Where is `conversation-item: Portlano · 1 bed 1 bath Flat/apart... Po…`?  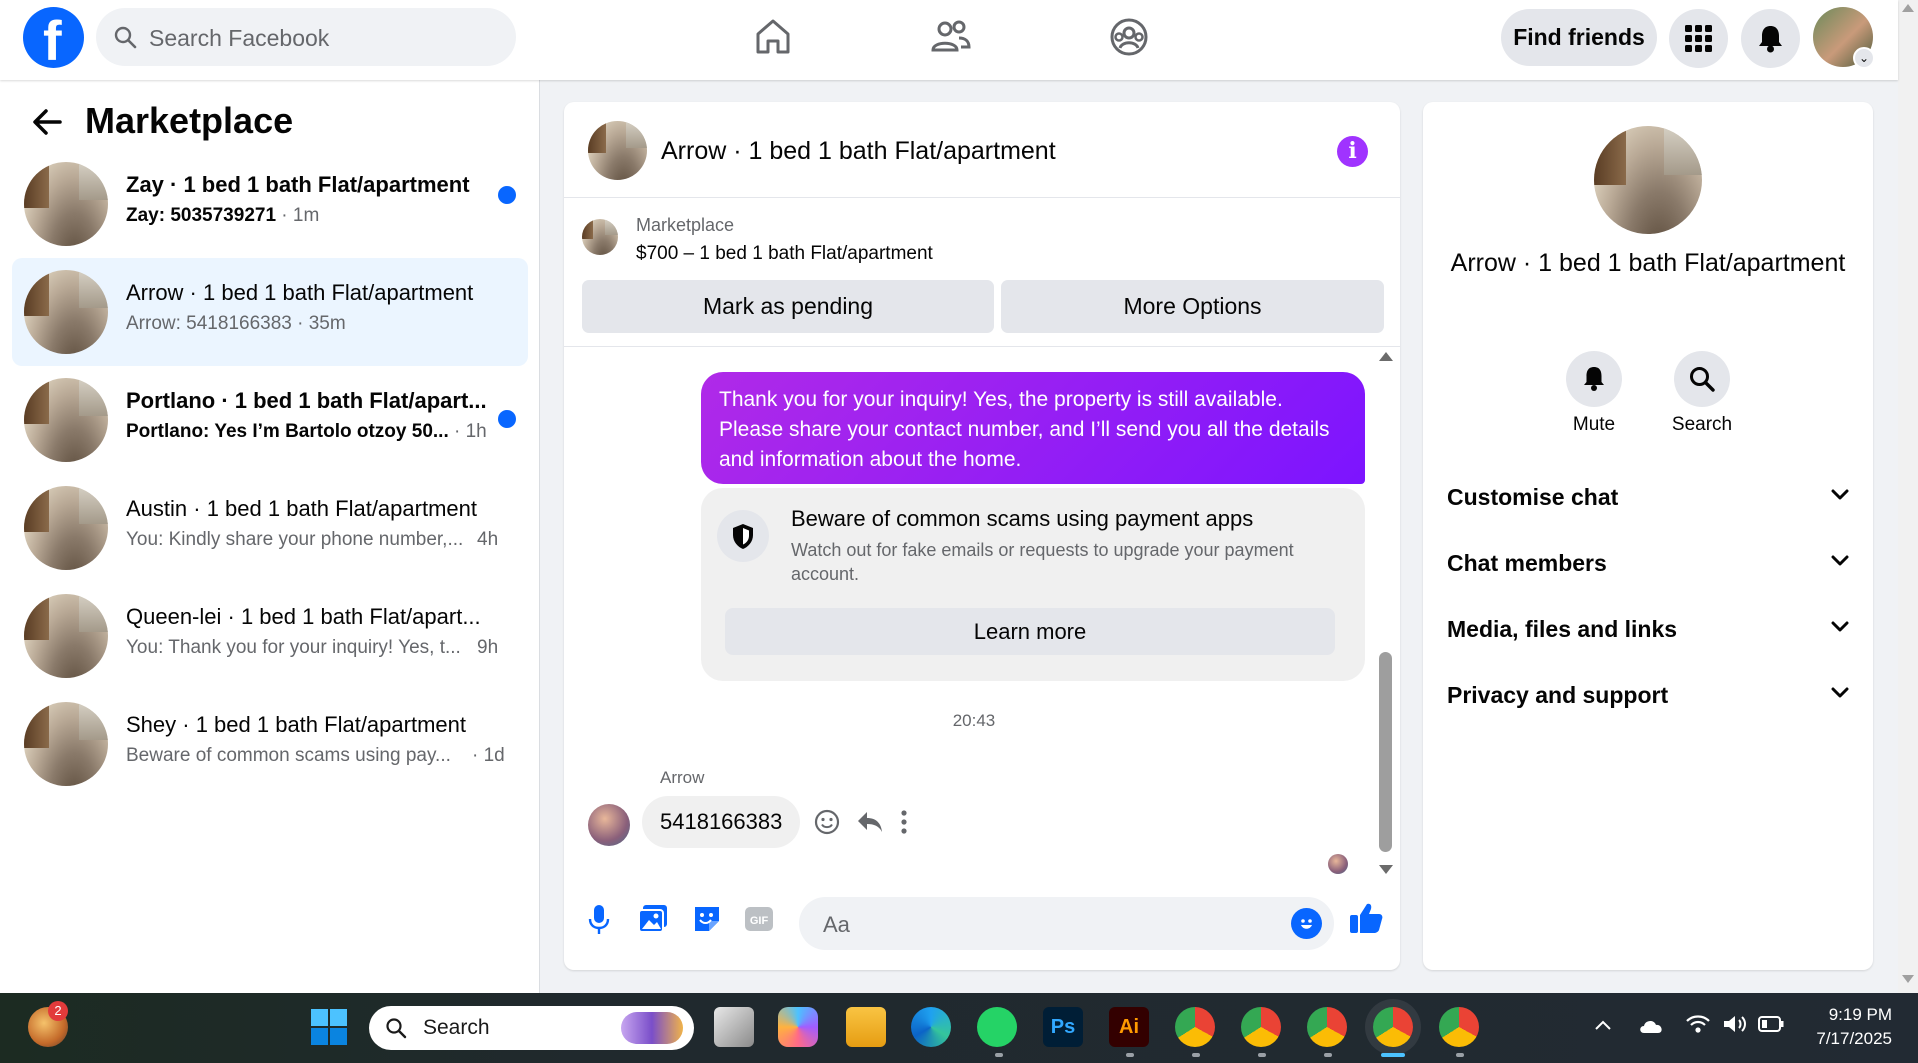
conversation-item: Portlano · 1 bed 1 bath Flat/apart... Po… is located at coordinates (270, 420).